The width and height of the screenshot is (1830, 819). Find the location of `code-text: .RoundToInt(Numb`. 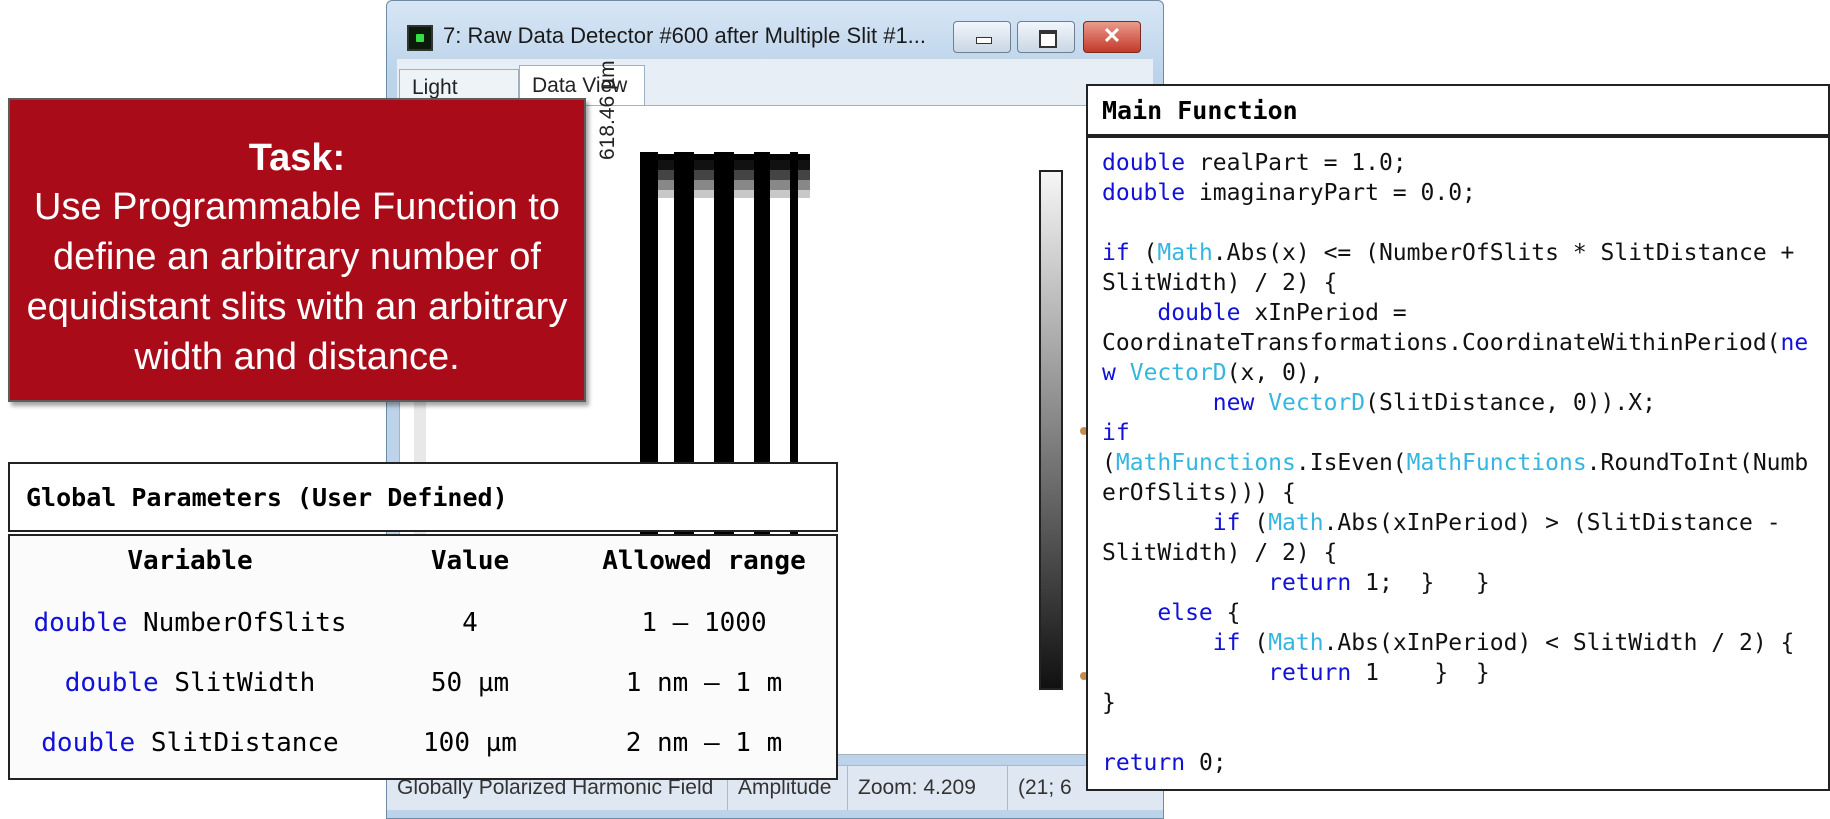

code-text: .RoundToInt(Numb is located at coordinates (1697, 463).